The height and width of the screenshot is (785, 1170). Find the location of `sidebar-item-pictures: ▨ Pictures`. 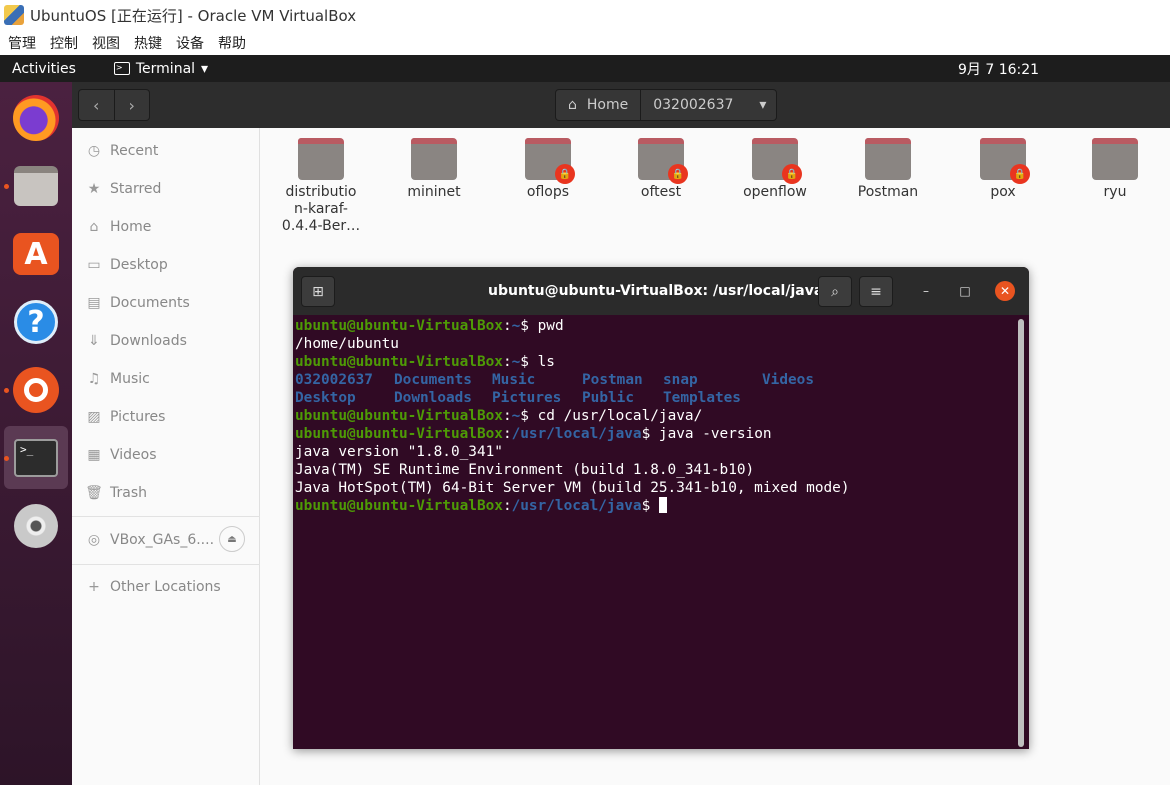

sidebar-item-pictures: ▨ Pictures is located at coordinates (125, 417).